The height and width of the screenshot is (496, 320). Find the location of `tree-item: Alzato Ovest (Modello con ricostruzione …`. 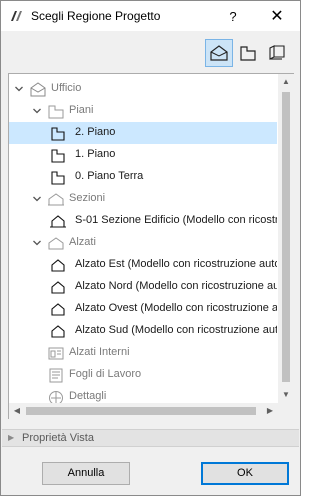

tree-item: Alzato Ovest (Modello con ricostruzione … is located at coordinates (143, 309).